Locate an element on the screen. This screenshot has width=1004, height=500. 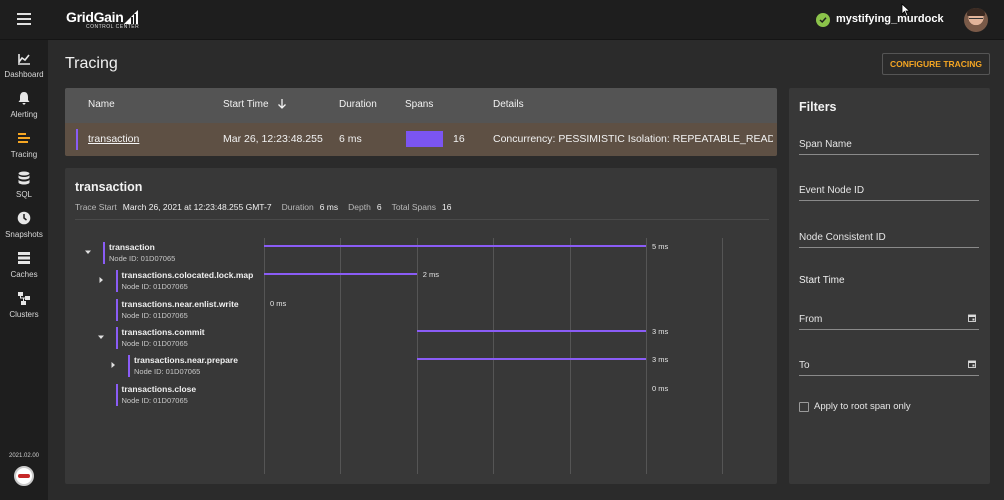
span-duration-label: 3 ms is located at coordinates (660, 360).